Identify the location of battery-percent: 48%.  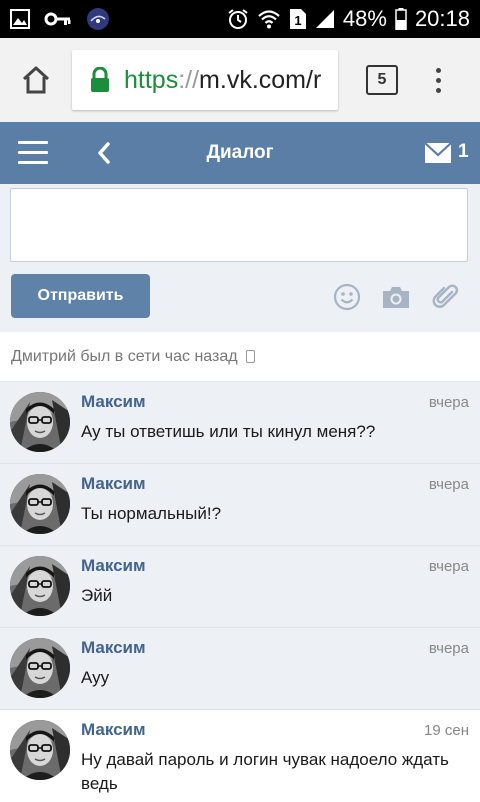
(364, 18).